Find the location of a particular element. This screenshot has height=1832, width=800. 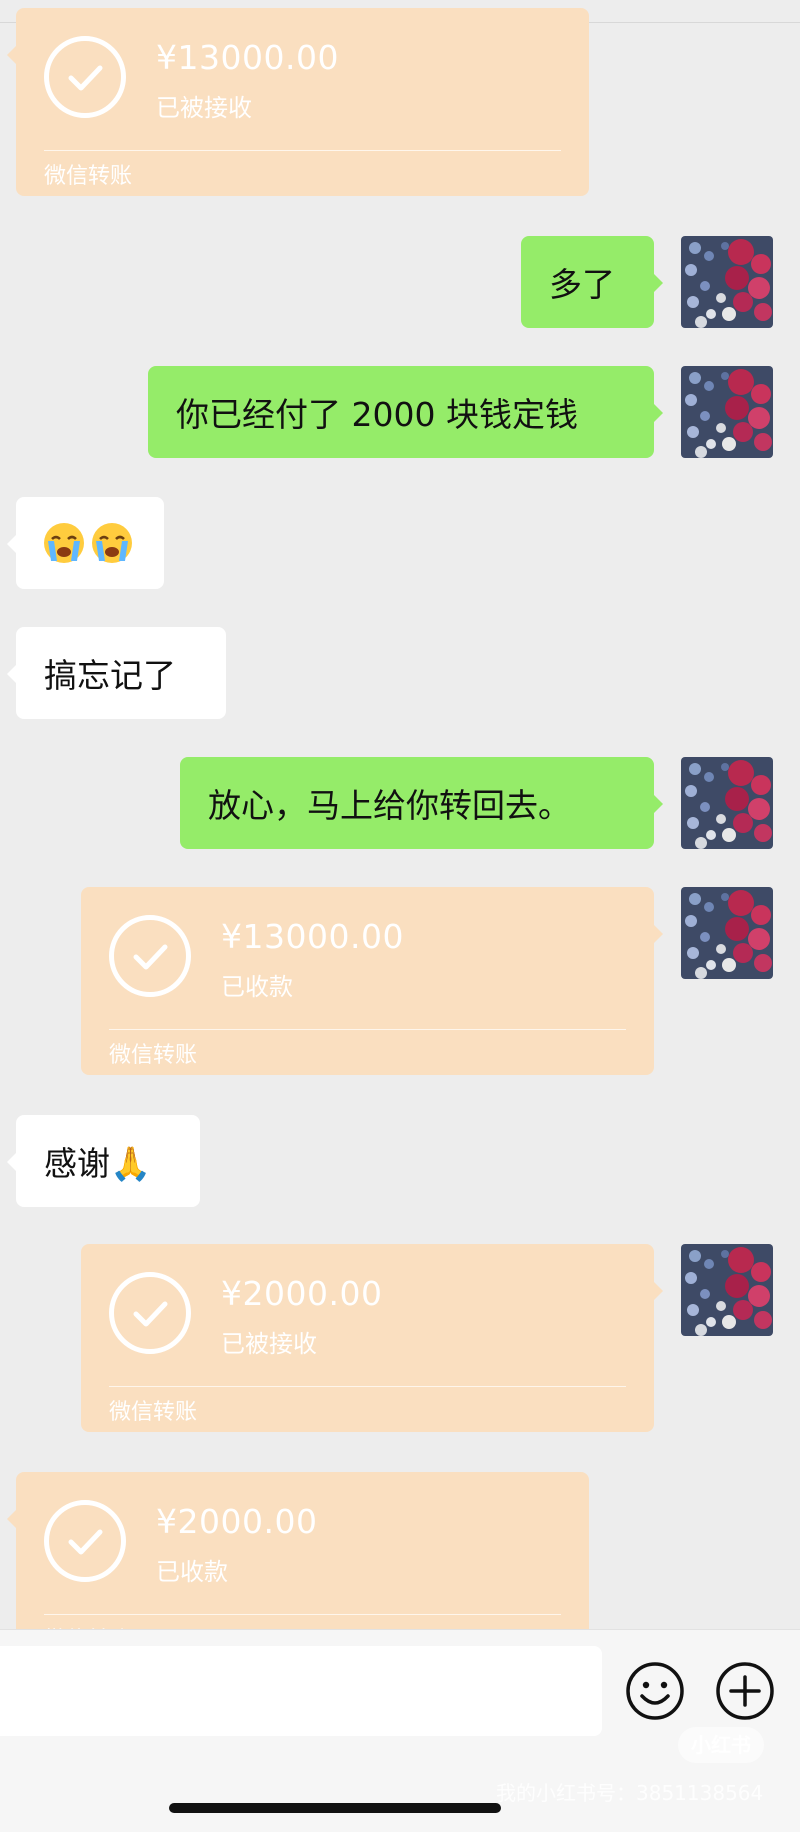

transfer-card-collected: ¥13000.00 已收款 微信转账 is located at coordinates (372, 981).